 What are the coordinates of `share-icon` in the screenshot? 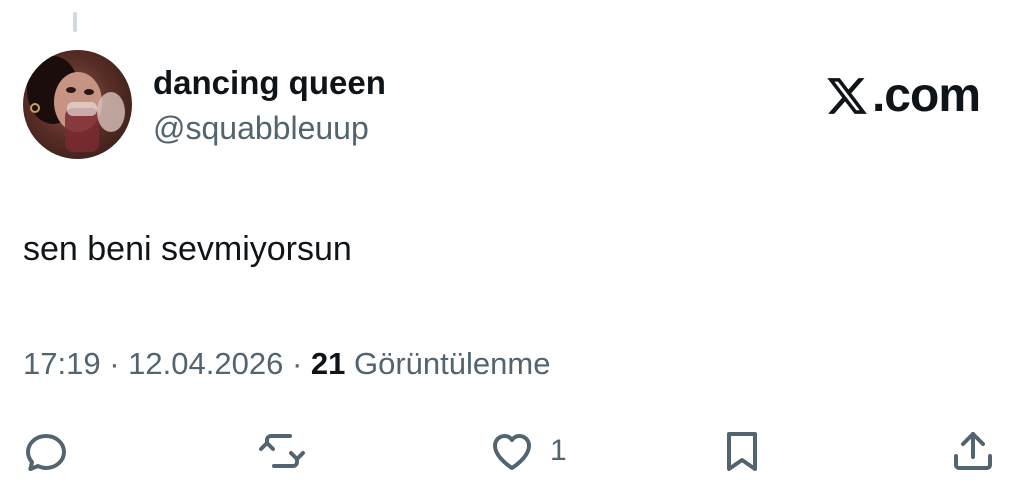 It's located at (973, 451).